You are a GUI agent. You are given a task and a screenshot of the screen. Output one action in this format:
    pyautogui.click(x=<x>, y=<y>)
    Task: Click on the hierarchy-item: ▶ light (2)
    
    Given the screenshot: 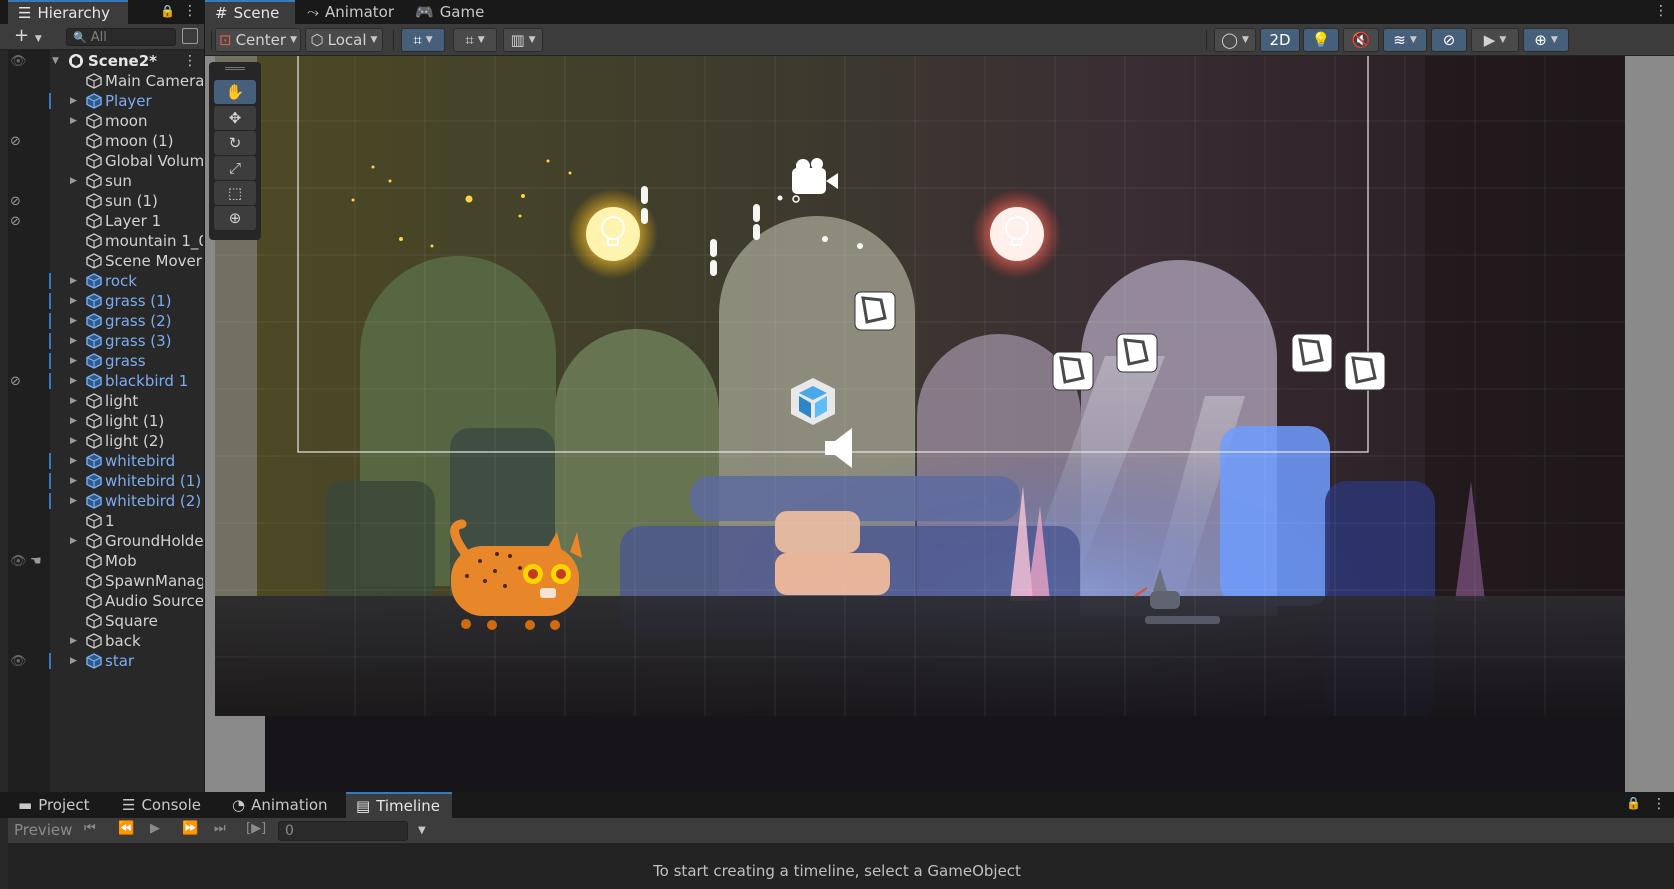 What is the action you would take?
    pyautogui.click(x=102, y=441)
    